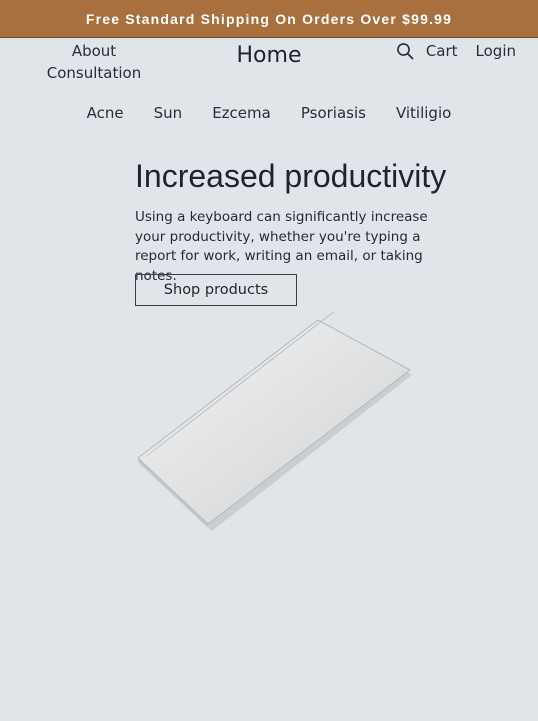 This screenshot has height=721, width=538. Describe the element at coordinates (241, 113) in the screenshot. I see `nav-item-ezcema: Ezcema` at that location.